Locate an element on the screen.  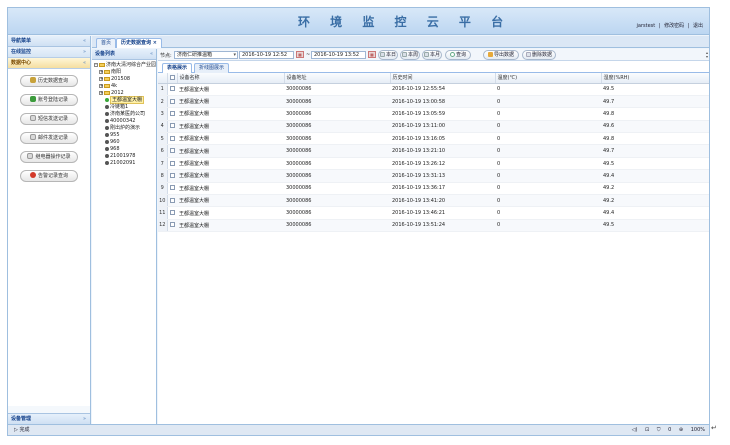
expand-icon: » is located at coordinates (84, 52).